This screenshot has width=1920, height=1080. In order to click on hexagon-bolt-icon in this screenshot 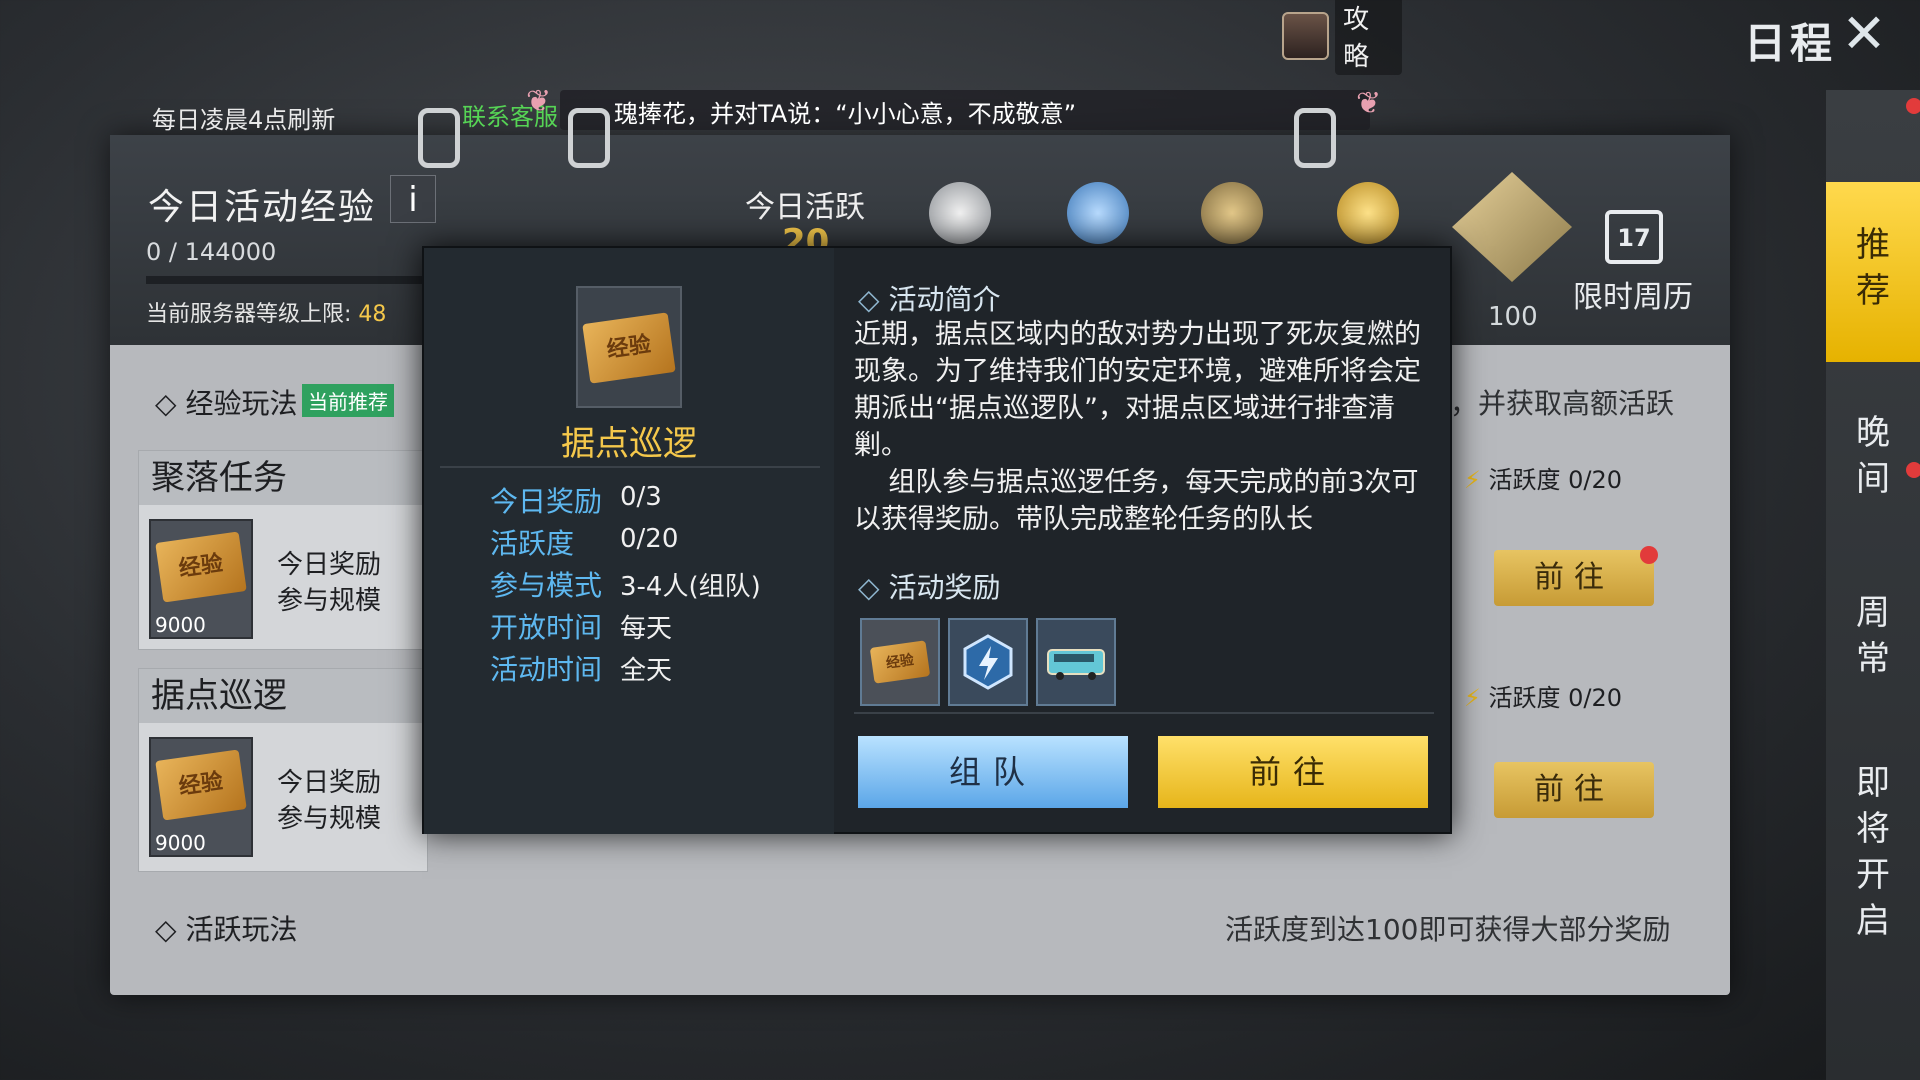, I will do `click(988, 662)`.